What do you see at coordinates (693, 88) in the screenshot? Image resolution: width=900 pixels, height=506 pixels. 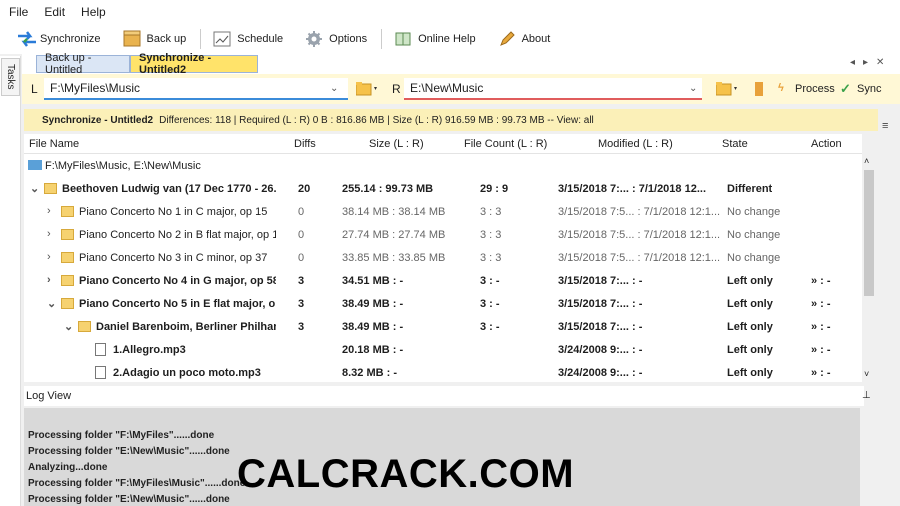 I see `right-path-dropdown-icon: ⌄` at bounding box center [693, 88].